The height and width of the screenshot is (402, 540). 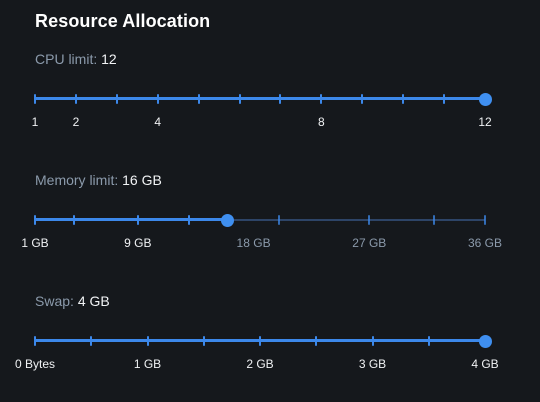 What do you see at coordinates (54, 301) in the screenshot?
I see `swap-label-text: Swap:` at bounding box center [54, 301].